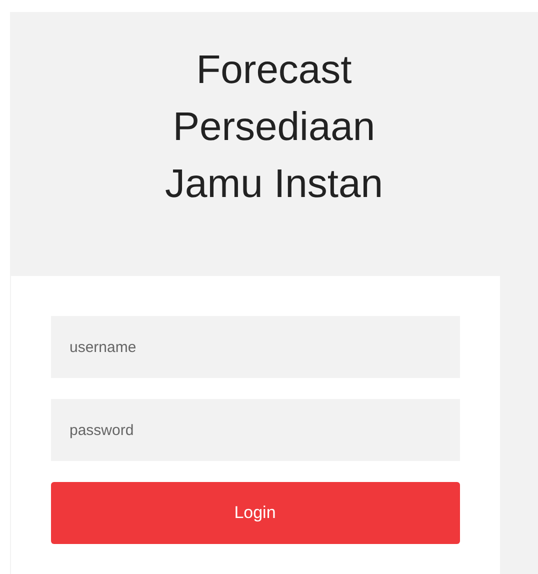 This screenshot has height=574, width=538. I want to click on username-field: username, so click(255, 347).